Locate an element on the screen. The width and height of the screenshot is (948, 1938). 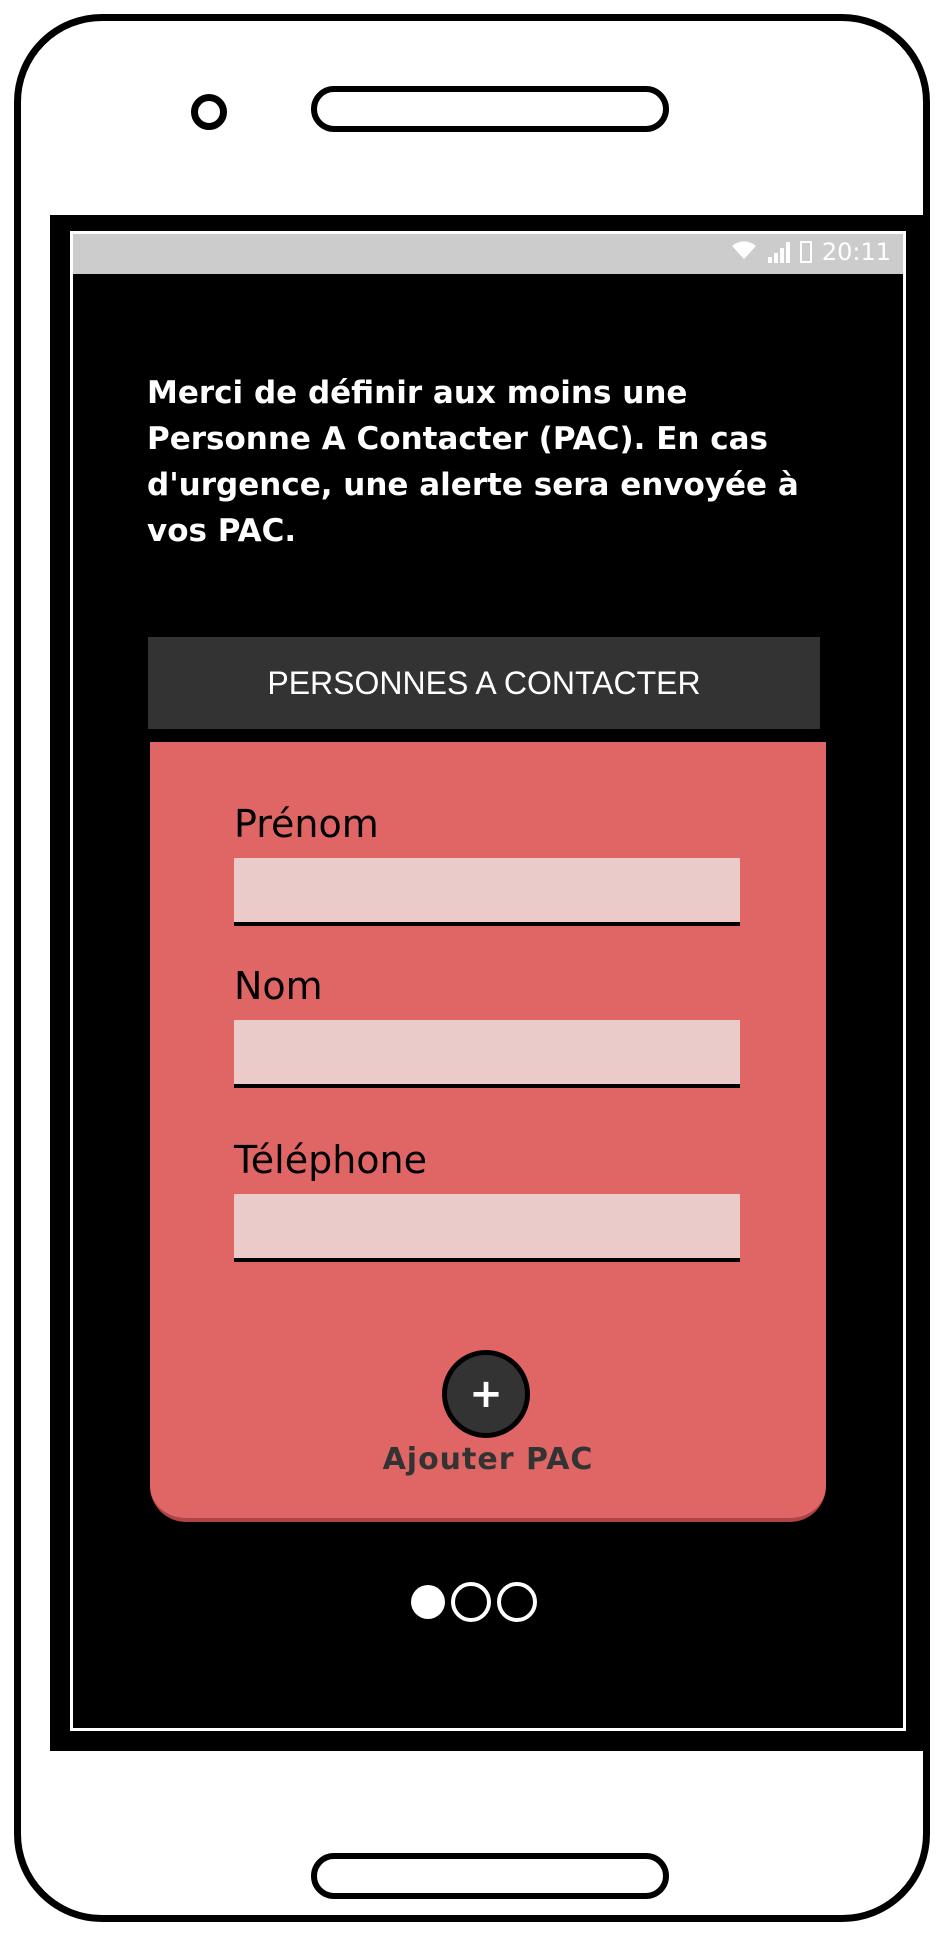
card-header: PERSONNES A CONTACTER is located at coordinates (484, 683).